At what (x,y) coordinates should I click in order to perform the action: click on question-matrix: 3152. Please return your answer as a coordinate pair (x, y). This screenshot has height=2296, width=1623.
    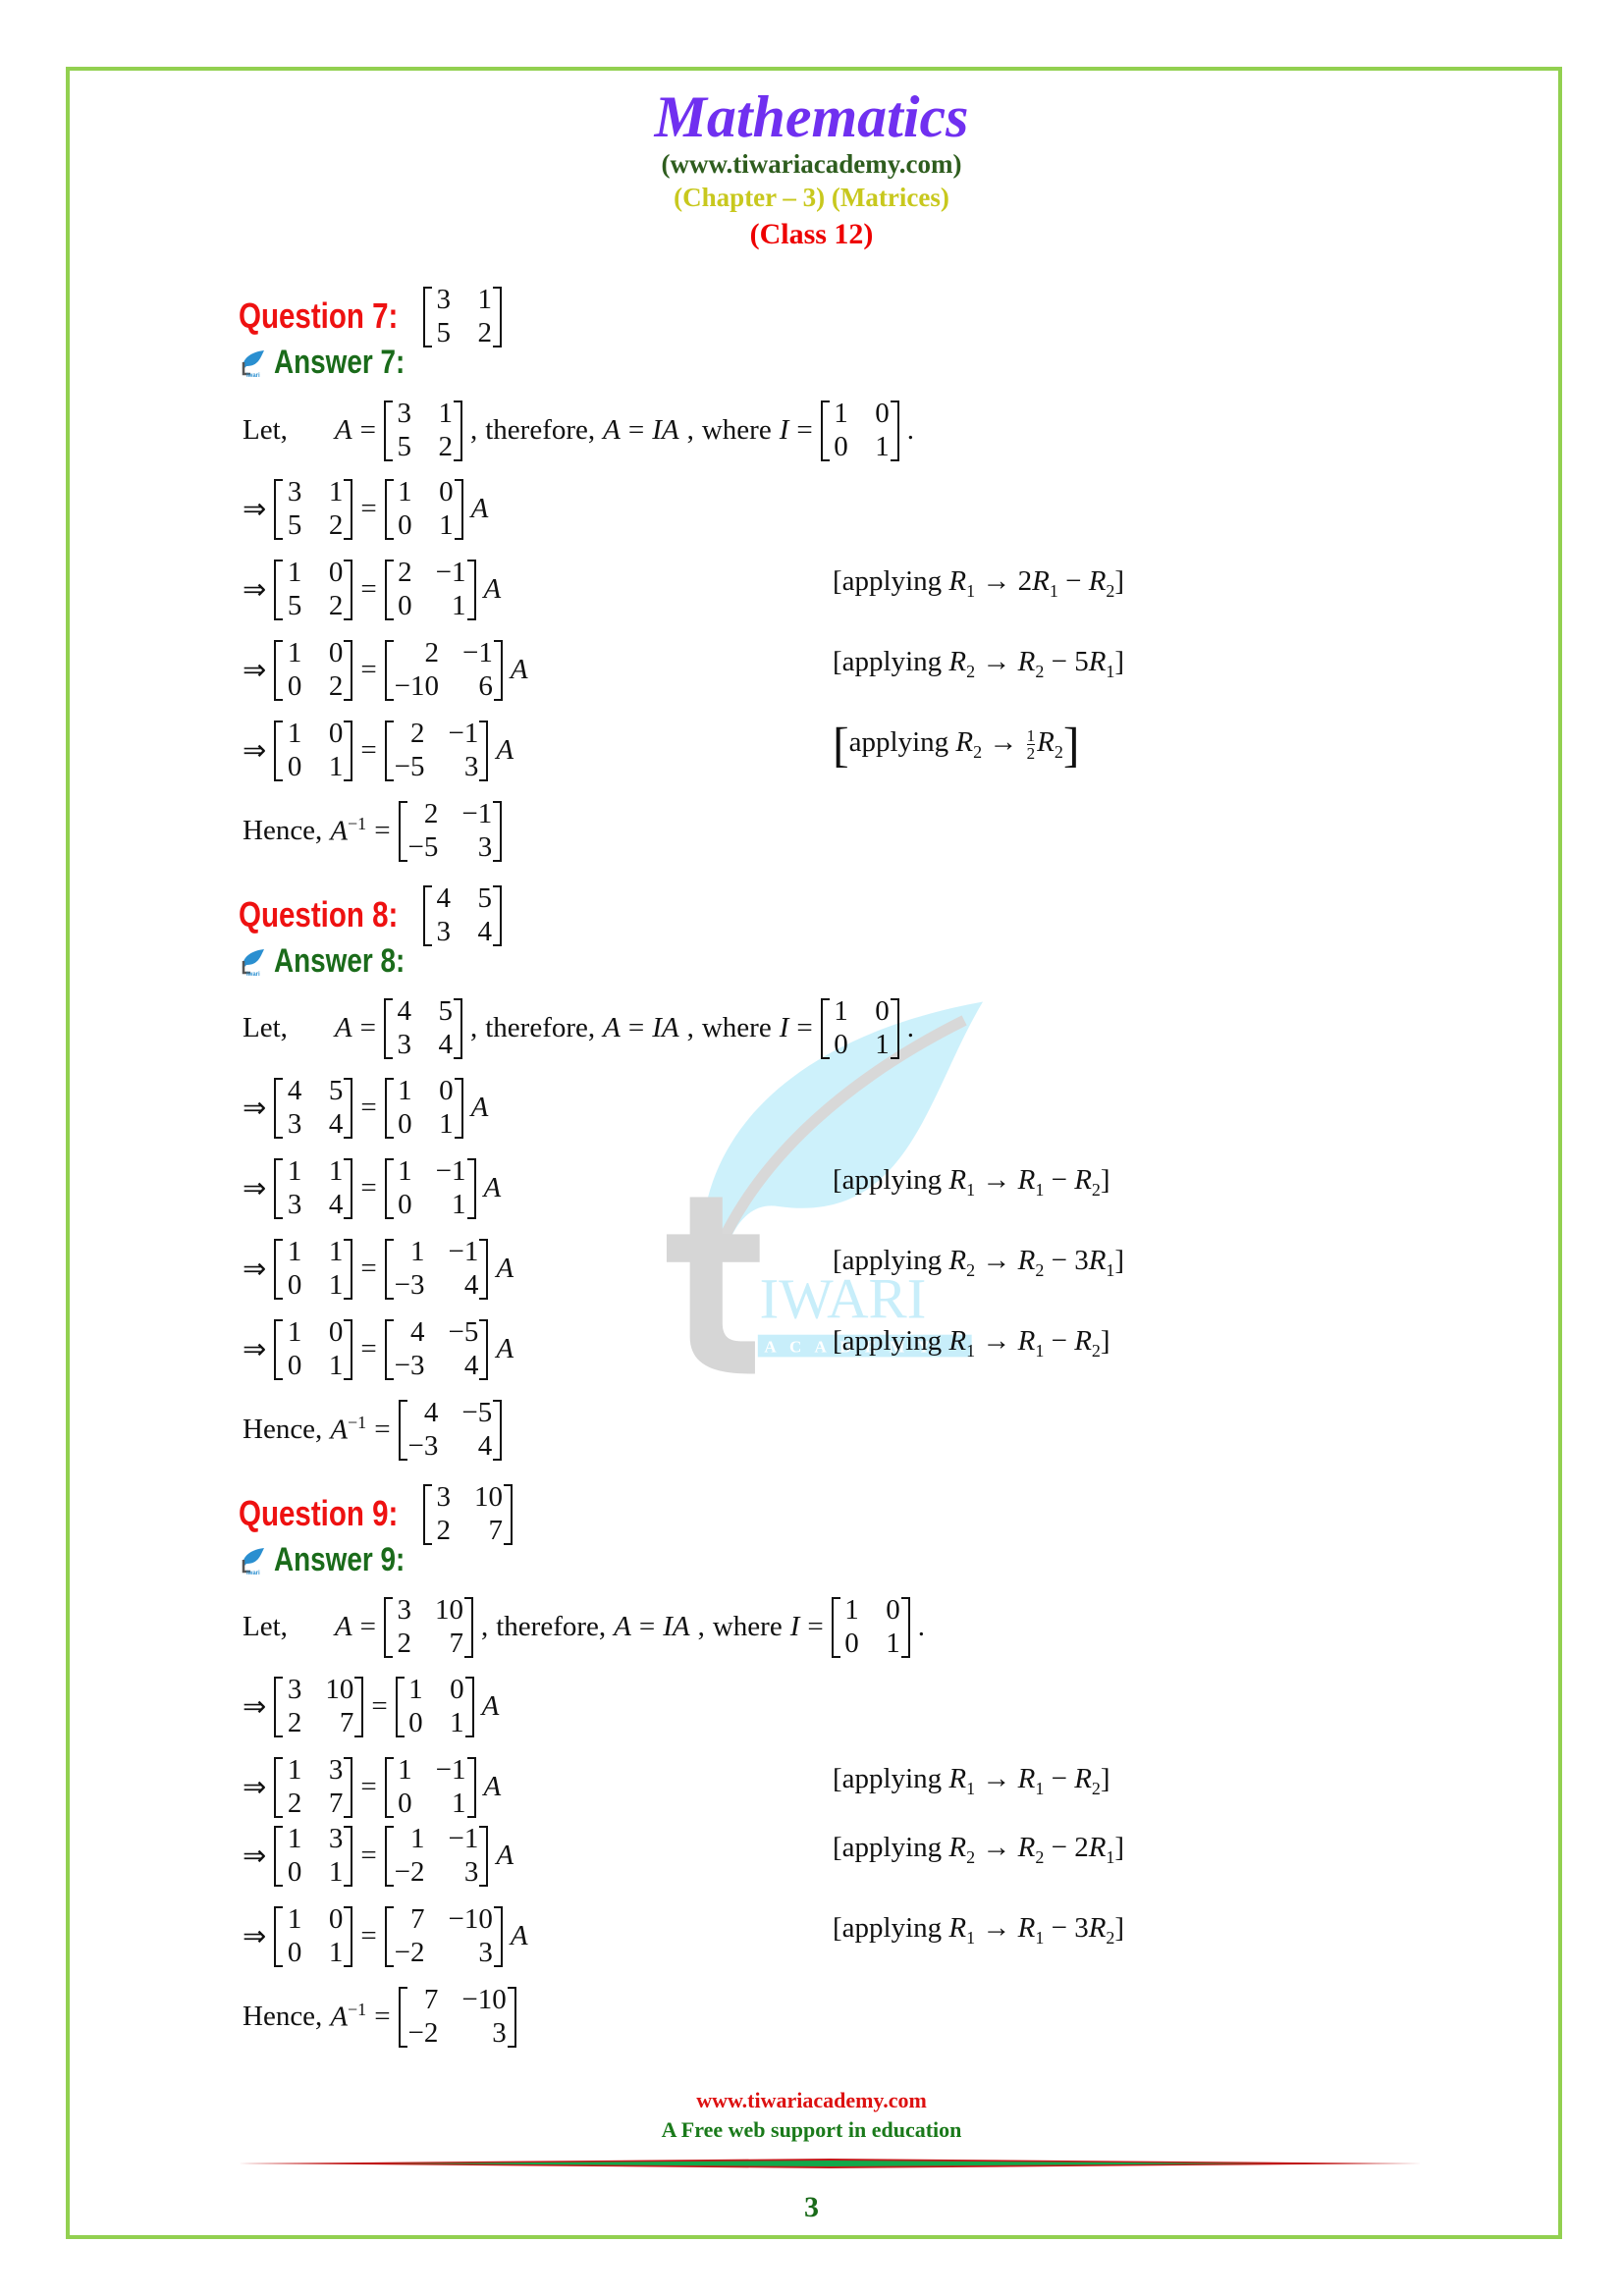
    Looking at the image, I should click on (463, 316).